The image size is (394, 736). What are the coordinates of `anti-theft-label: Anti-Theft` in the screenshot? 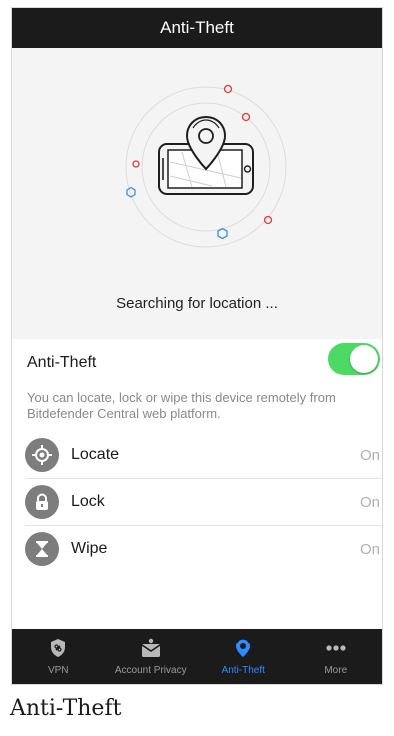 It's located at (62, 362).